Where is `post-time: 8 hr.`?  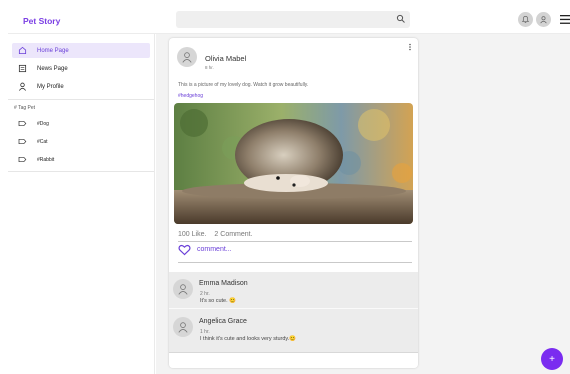 post-time: 8 hr. is located at coordinates (209, 67).